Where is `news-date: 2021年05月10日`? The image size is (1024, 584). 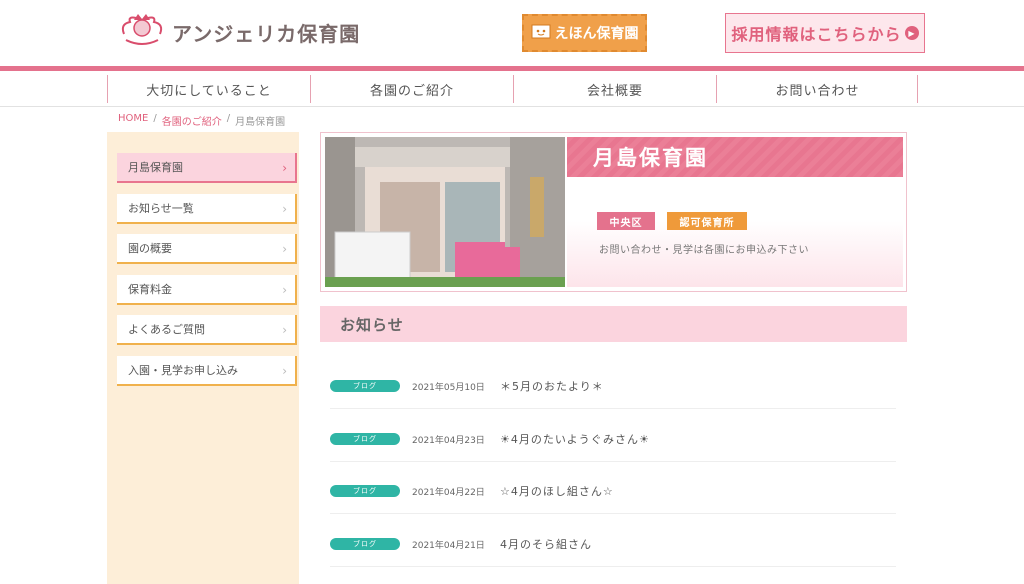
news-date: 2021年05月10日 is located at coordinates (448, 388).